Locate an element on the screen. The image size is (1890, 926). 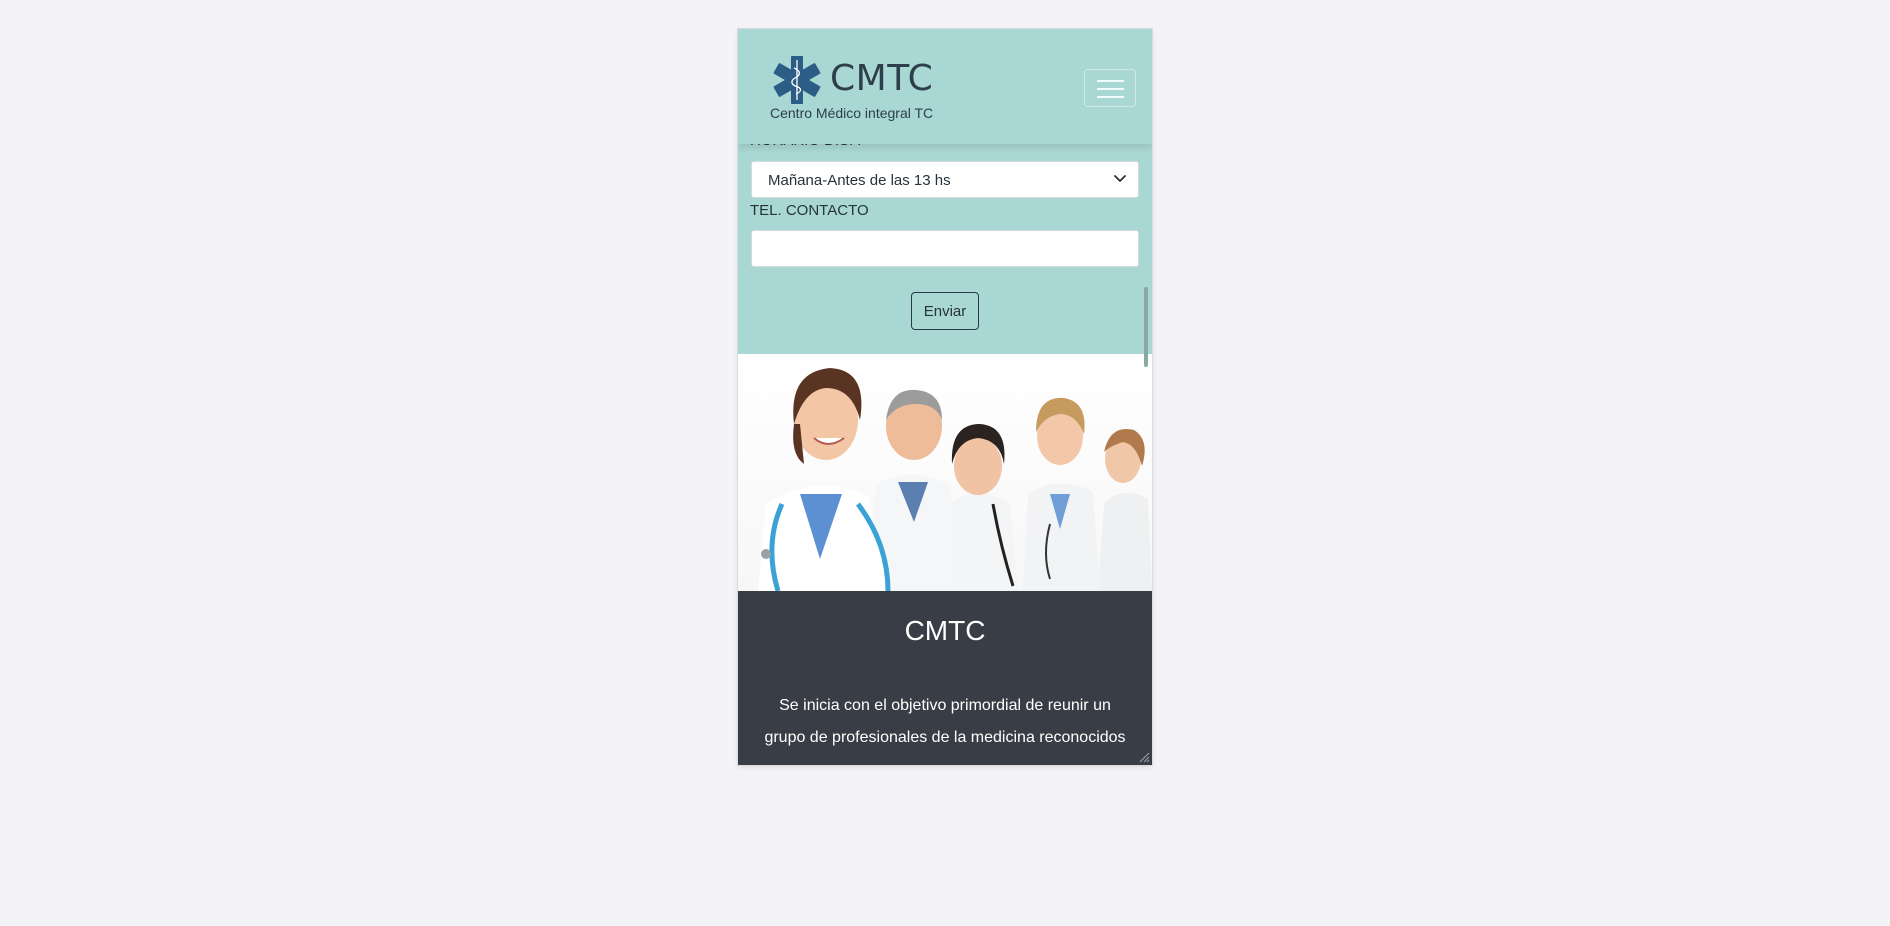
brand-logo: CMTC Centro Médico integral TC is located at coordinates (855, 90).